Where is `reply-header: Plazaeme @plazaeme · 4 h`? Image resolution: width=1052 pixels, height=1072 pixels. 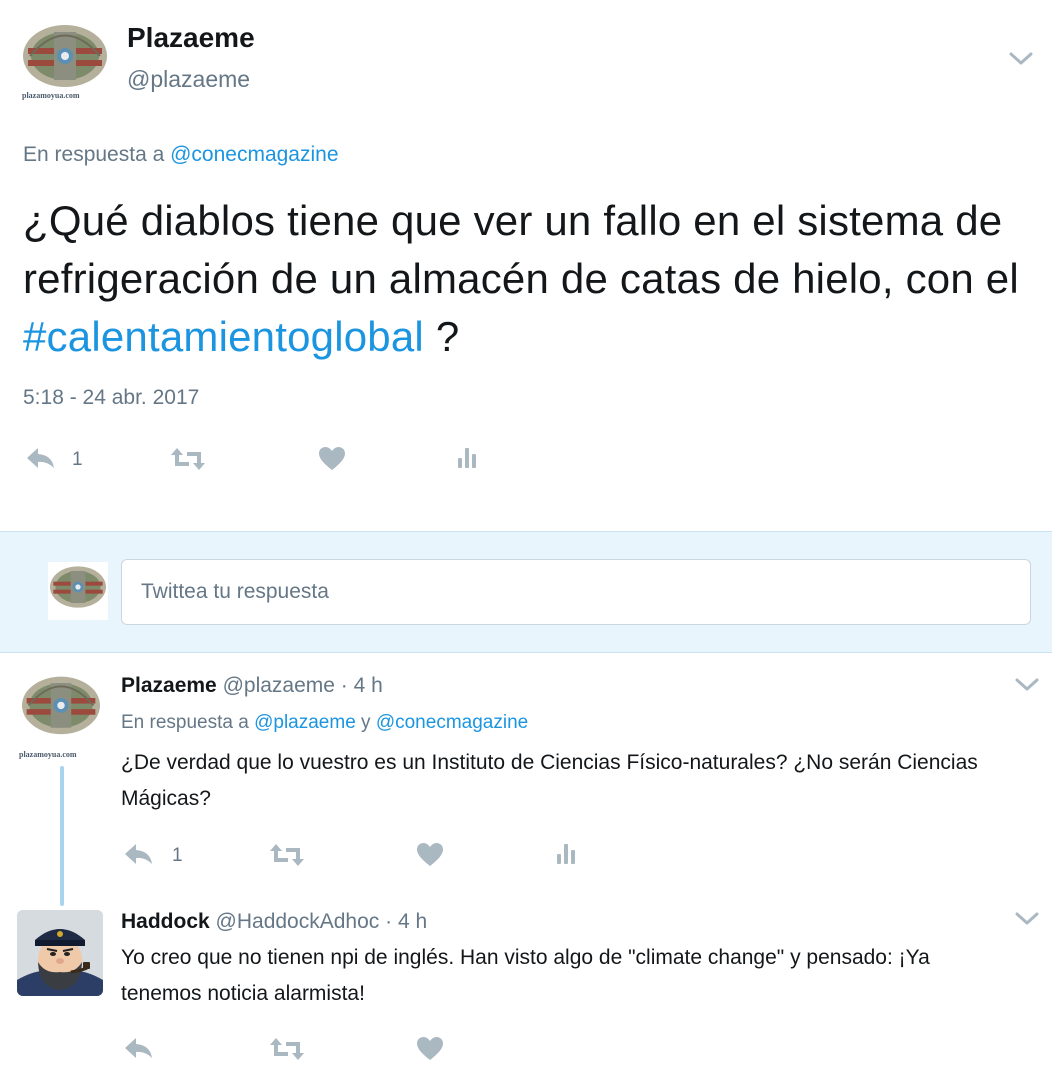
reply-header: Plazaeme @plazaeme · 4 h is located at coordinates (252, 686).